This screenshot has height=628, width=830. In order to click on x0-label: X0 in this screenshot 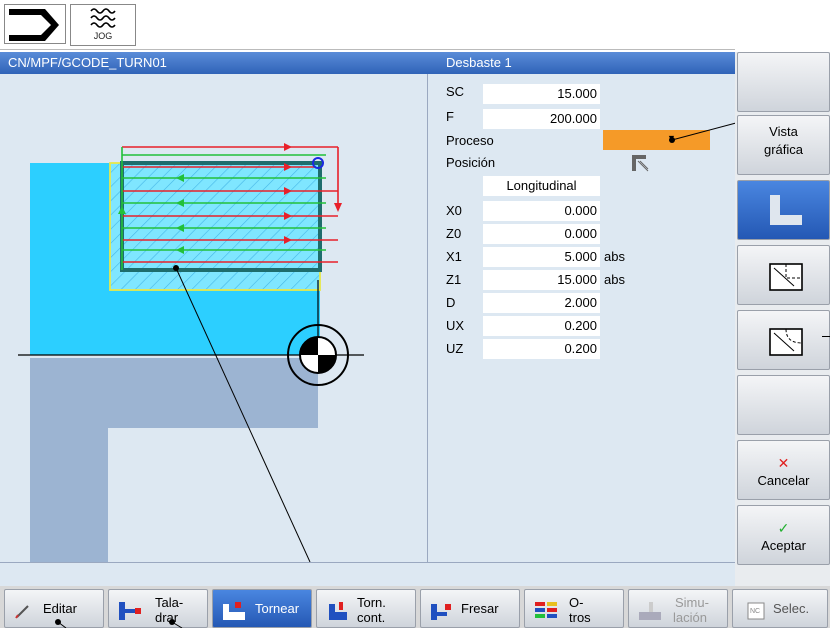, I will do `click(454, 210)`.